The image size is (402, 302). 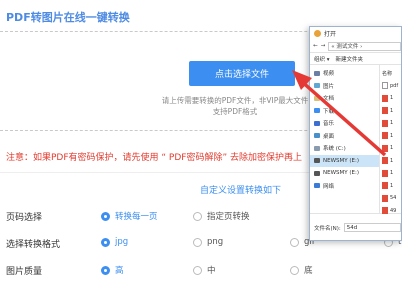 I want to click on option-convert-specific-pages: 指定页转换, so click(x=221, y=216).